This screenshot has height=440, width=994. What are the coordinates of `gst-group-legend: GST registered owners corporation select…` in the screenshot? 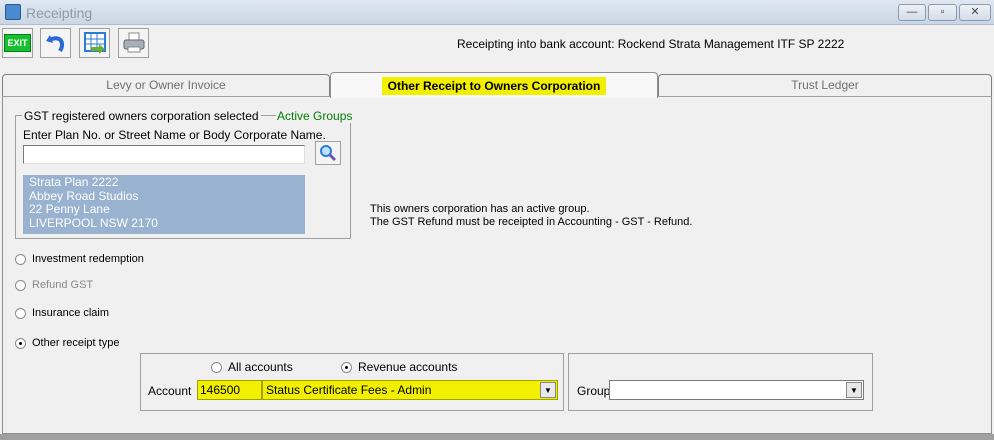 It's located at (141, 116).